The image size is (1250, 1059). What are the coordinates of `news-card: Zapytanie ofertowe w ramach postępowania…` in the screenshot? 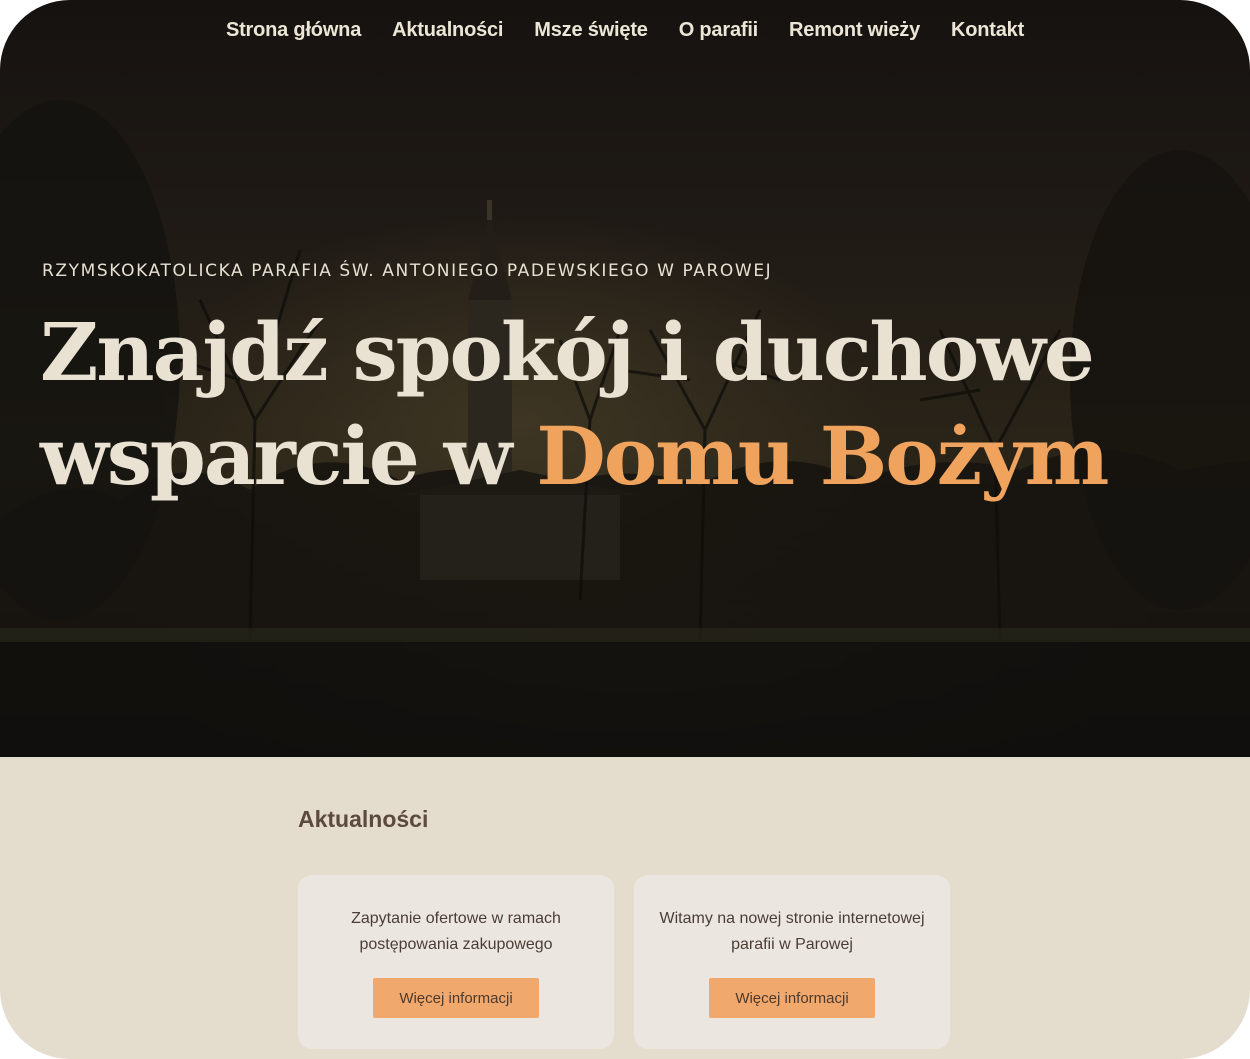 It's located at (456, 962).